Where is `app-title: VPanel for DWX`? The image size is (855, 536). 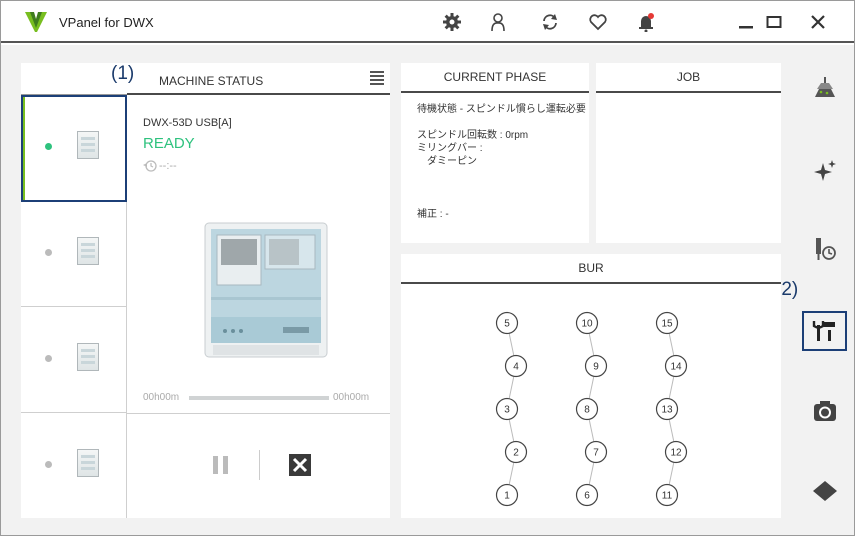 app-title: VPanel for DWX is located at coordinates (106, 22).